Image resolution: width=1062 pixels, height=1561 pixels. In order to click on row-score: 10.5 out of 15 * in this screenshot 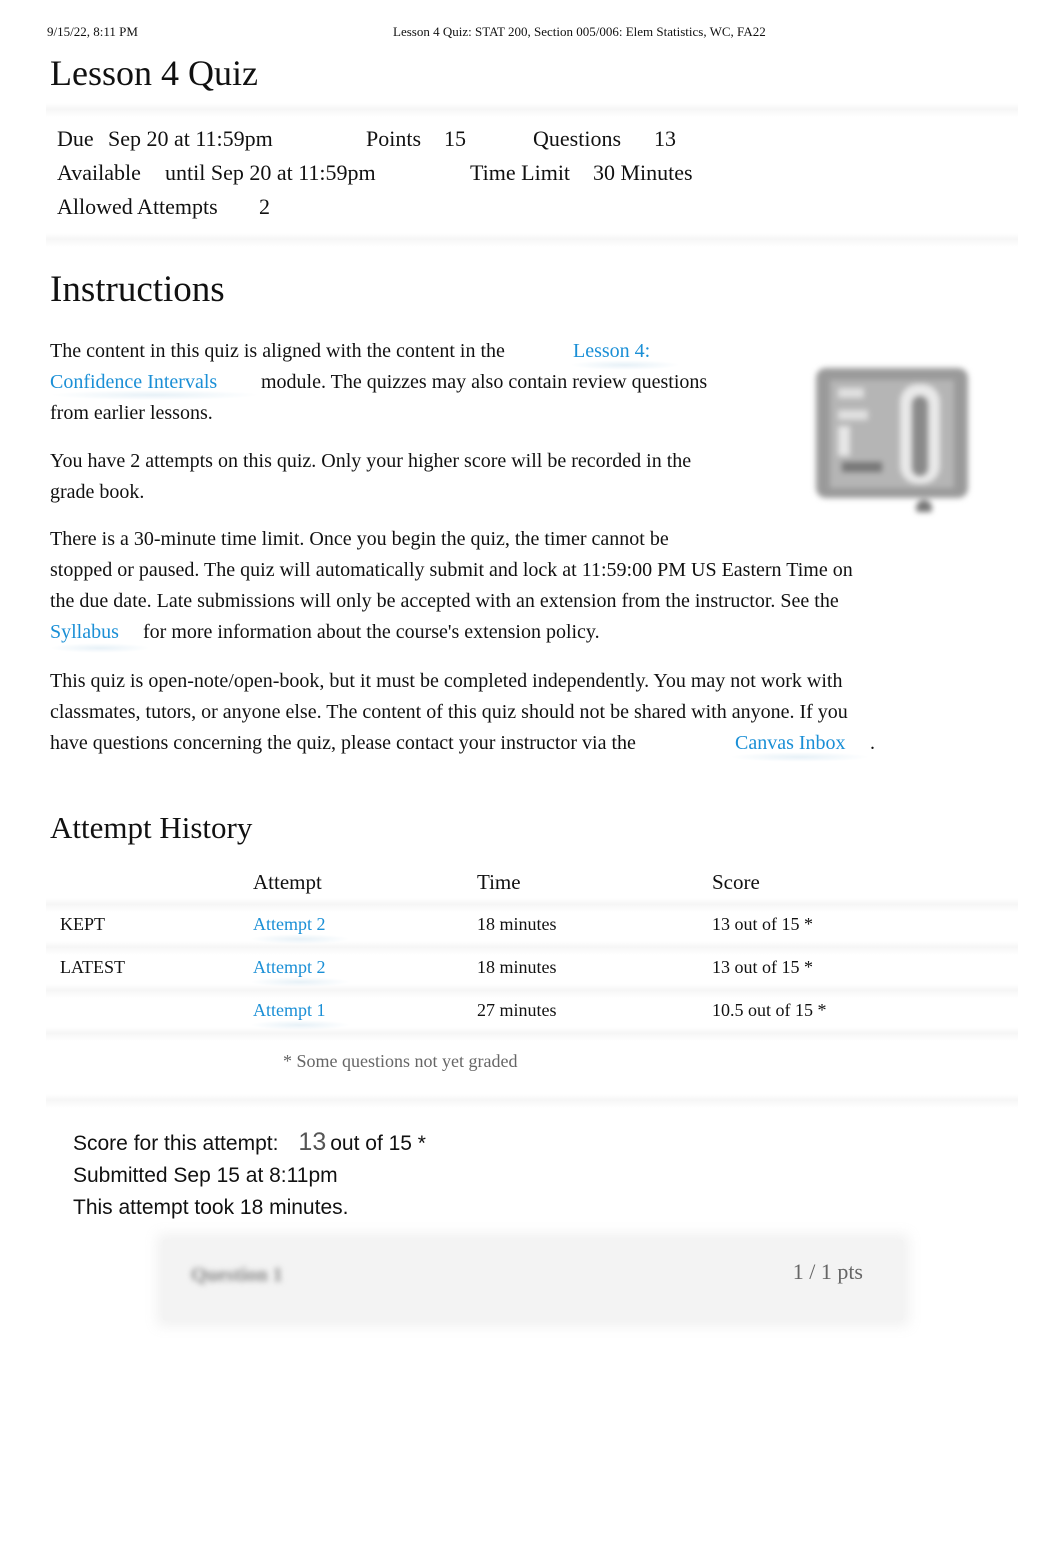, I will do `click(769, 1010)`.